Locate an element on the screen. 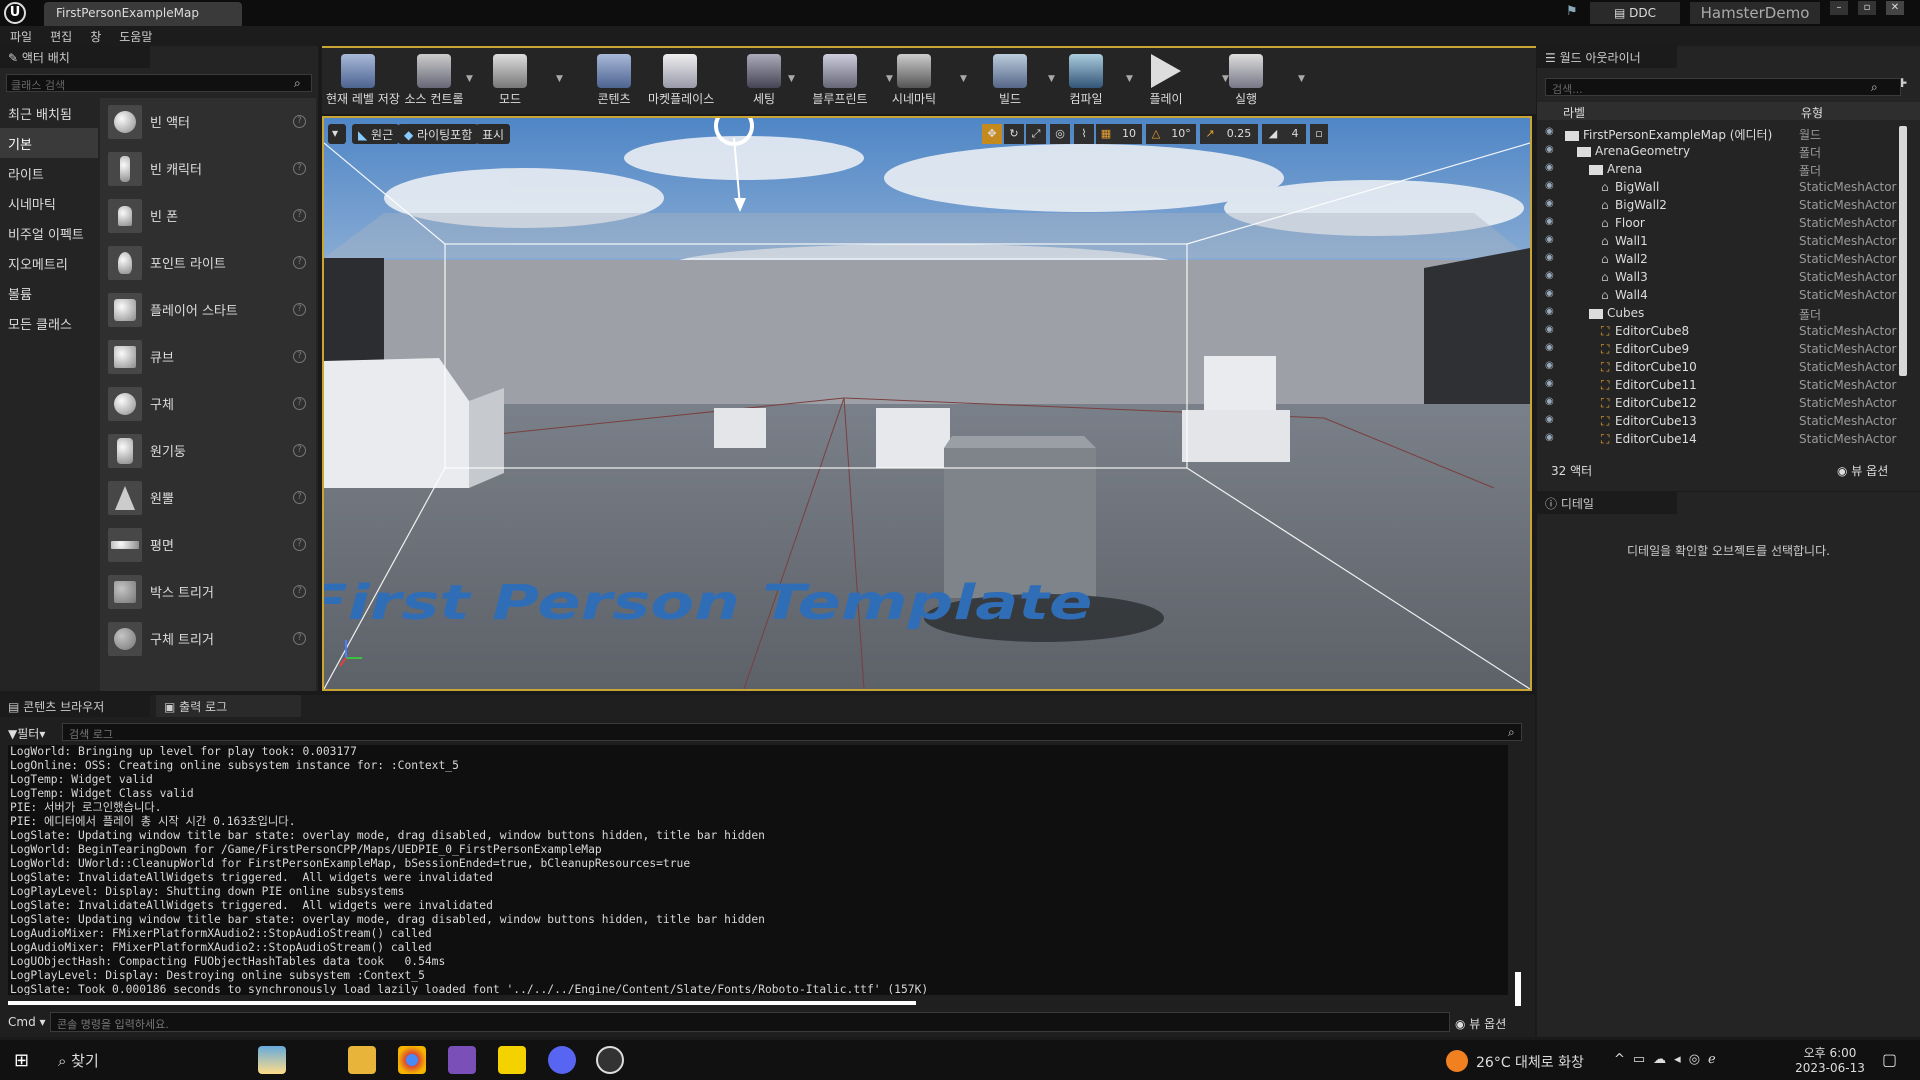 This screenshot has height=1080, width=1920. outliner-row: ◉ ⌂ Wall4 StaticMeshActor is located at coordinates (1721, 295).